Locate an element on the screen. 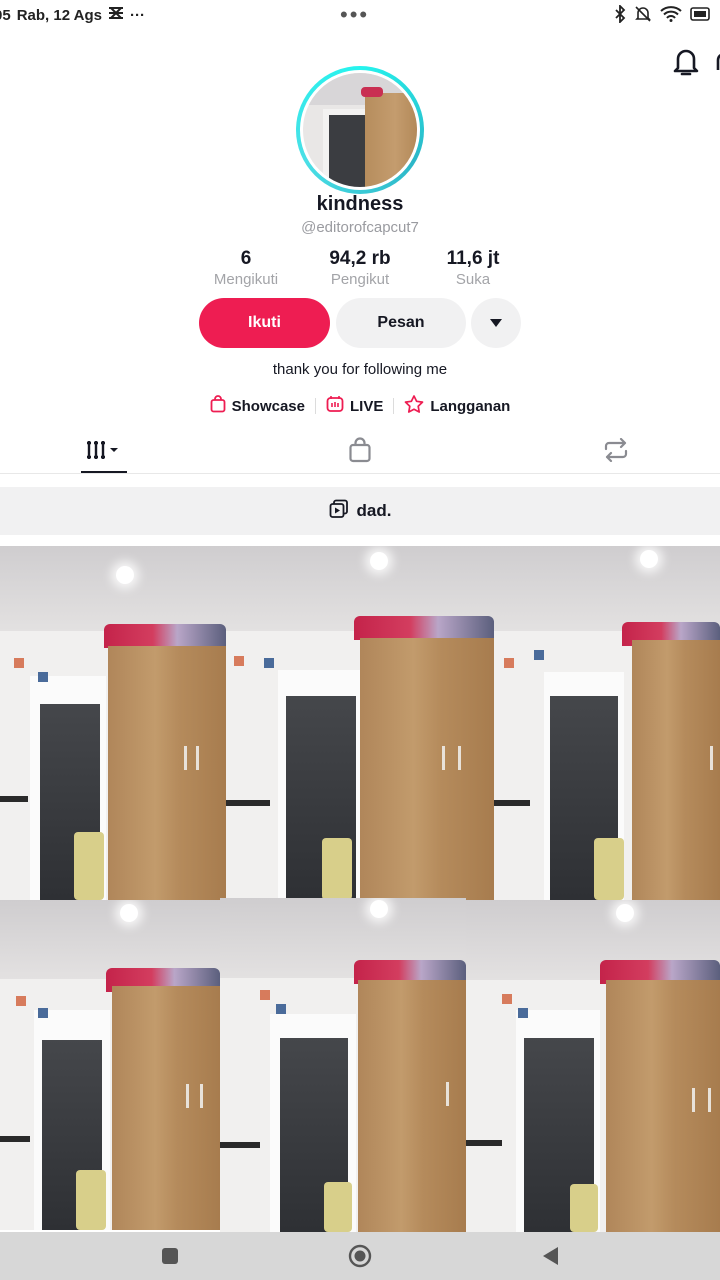  bag-icon is located at coordinates (218, 406).